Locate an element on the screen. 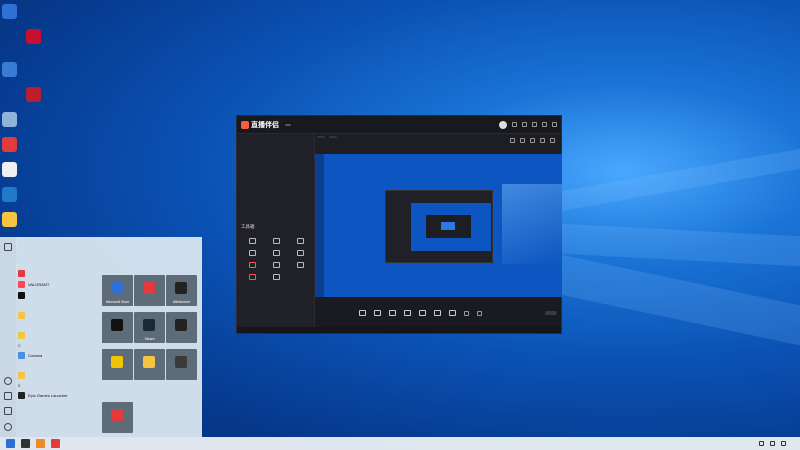  start-tile: Afterburner is located at coordinates (181, 290).